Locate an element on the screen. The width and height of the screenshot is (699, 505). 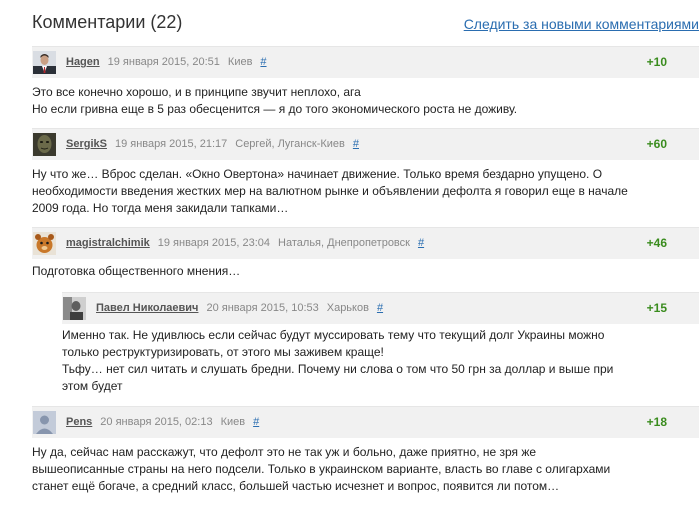
comment-date: 20 января 2015, 02:13 is located at coordinates (156, 422).